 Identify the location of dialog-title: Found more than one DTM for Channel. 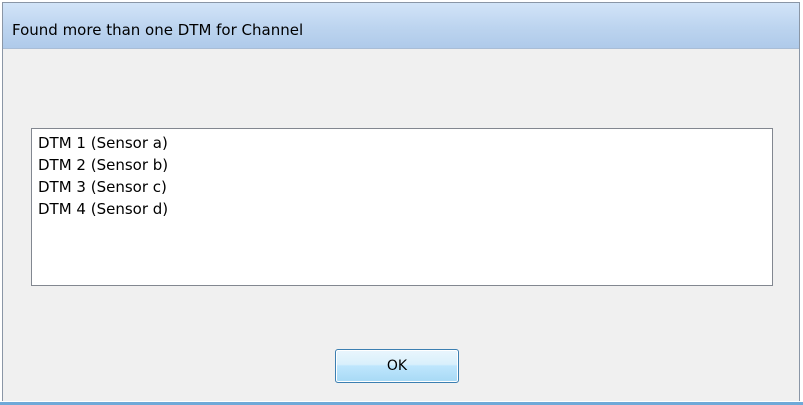
(158, 30).